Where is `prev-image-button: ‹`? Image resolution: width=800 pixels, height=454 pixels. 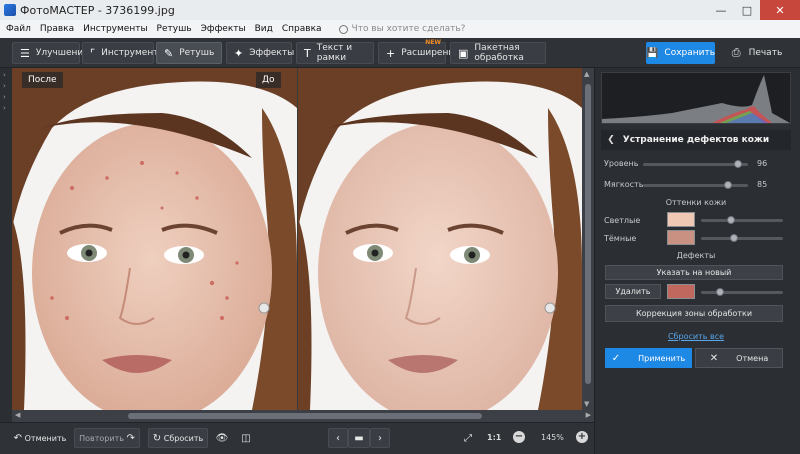 prev-image-button: ‹ is located at coordinates (338, 438).